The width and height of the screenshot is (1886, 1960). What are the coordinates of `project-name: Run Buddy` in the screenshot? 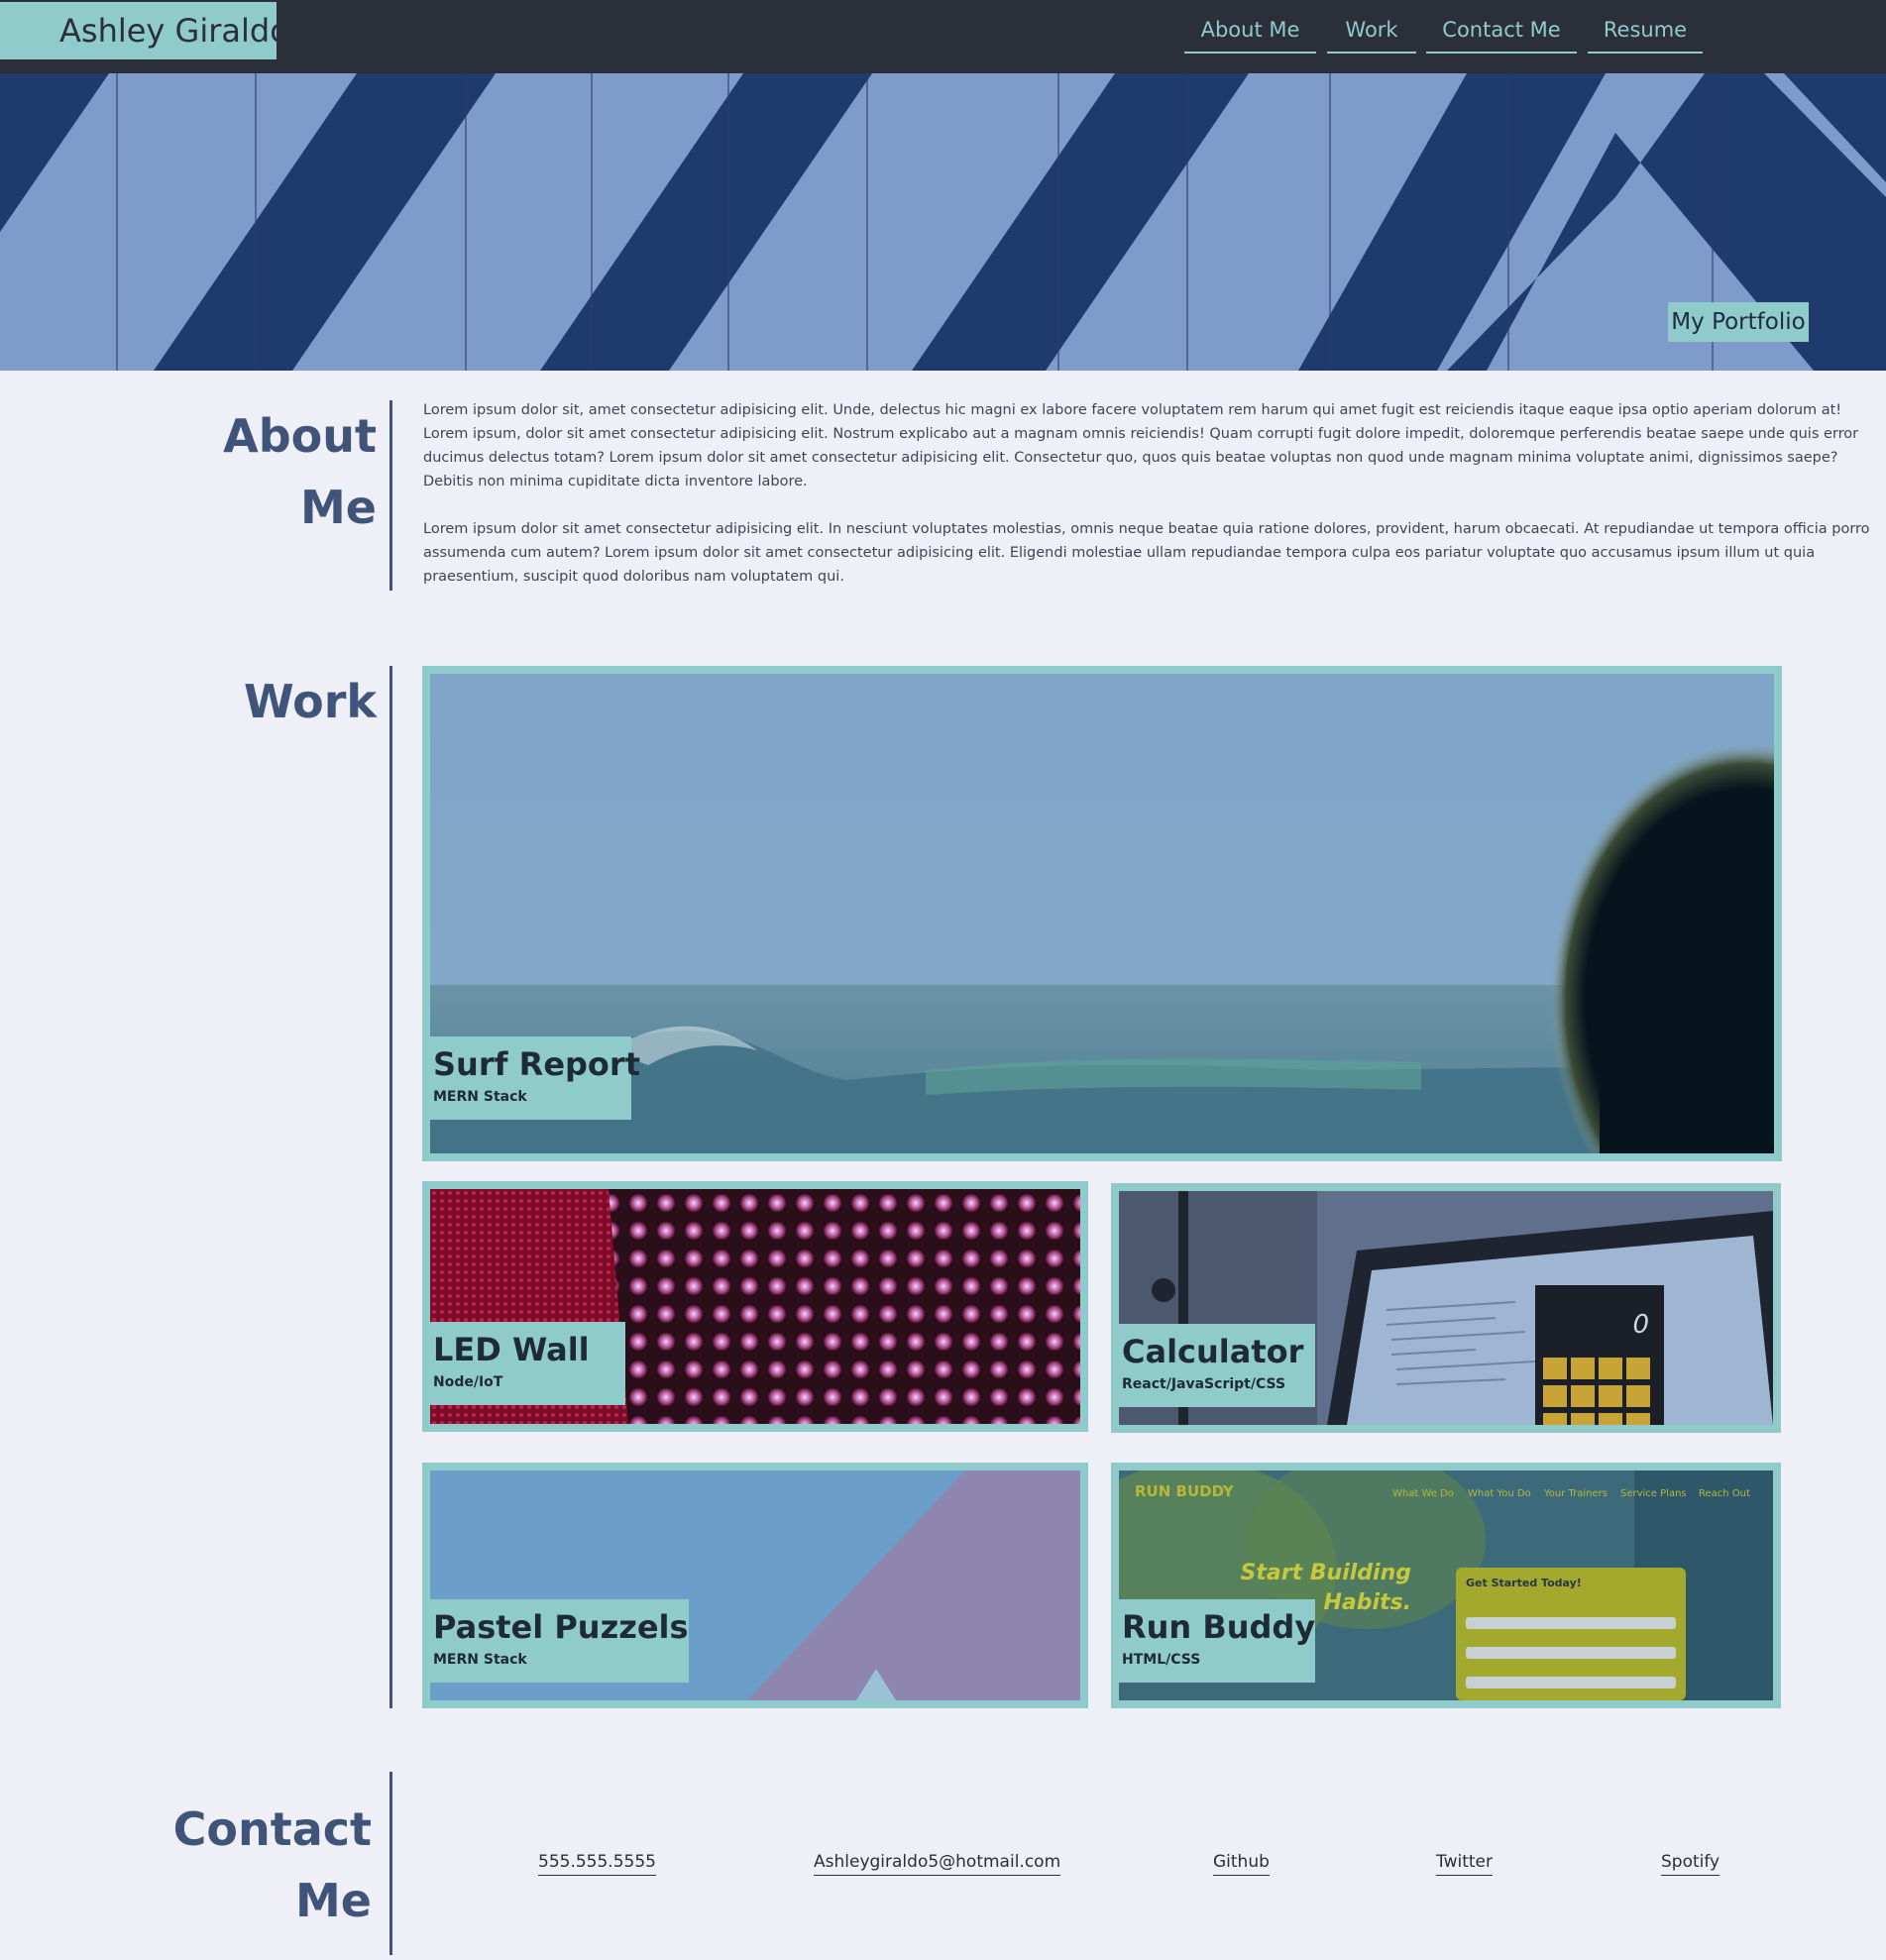 It's located at (1219, 1627).